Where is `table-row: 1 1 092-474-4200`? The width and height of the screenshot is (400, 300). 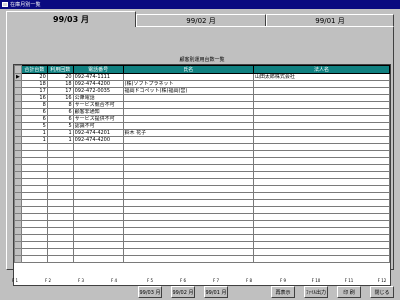
table-row: 1 1 092-474-4200 is located at coordinates (202, 140).